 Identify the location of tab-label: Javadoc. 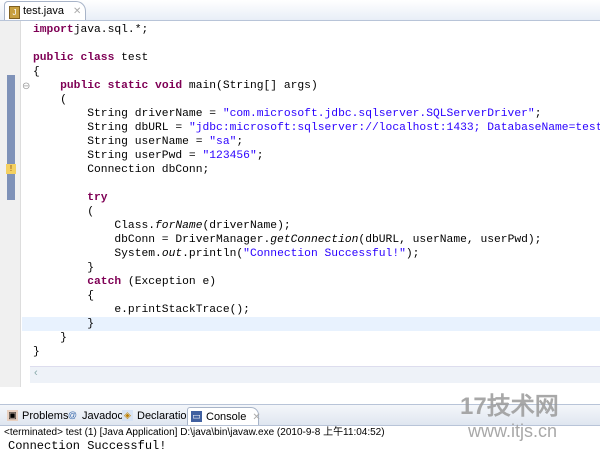
(102, 416).